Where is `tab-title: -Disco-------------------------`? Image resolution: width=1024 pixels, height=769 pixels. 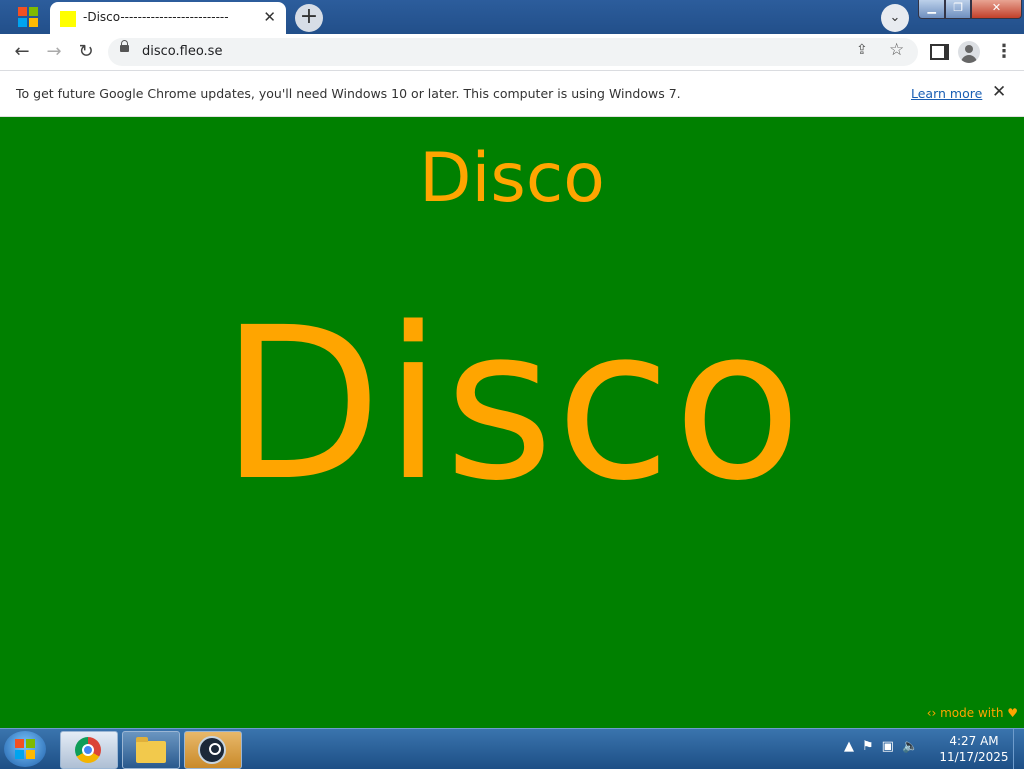
tab-title: -Disco------------------------- is located at coordinates (156, 17).